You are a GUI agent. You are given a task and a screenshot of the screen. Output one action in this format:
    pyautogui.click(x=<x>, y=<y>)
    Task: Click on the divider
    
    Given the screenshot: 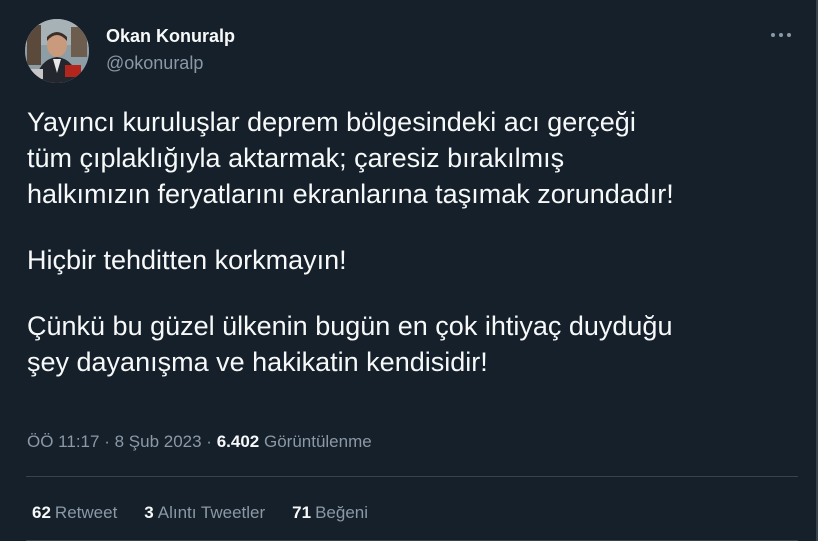 What is the action you would take?
    pyautogui.click(x=412, y=476)
    